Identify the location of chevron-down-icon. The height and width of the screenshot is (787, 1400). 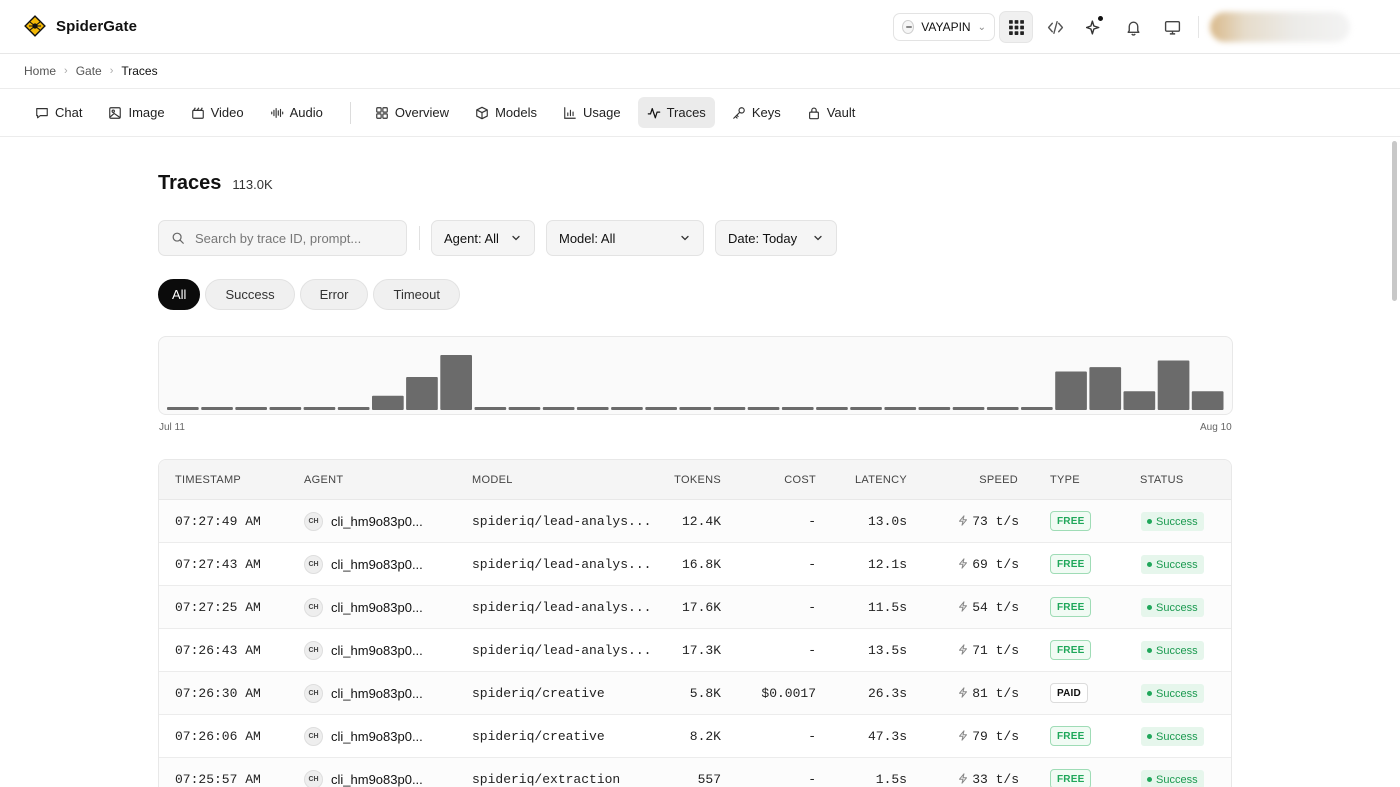
(516, 238).